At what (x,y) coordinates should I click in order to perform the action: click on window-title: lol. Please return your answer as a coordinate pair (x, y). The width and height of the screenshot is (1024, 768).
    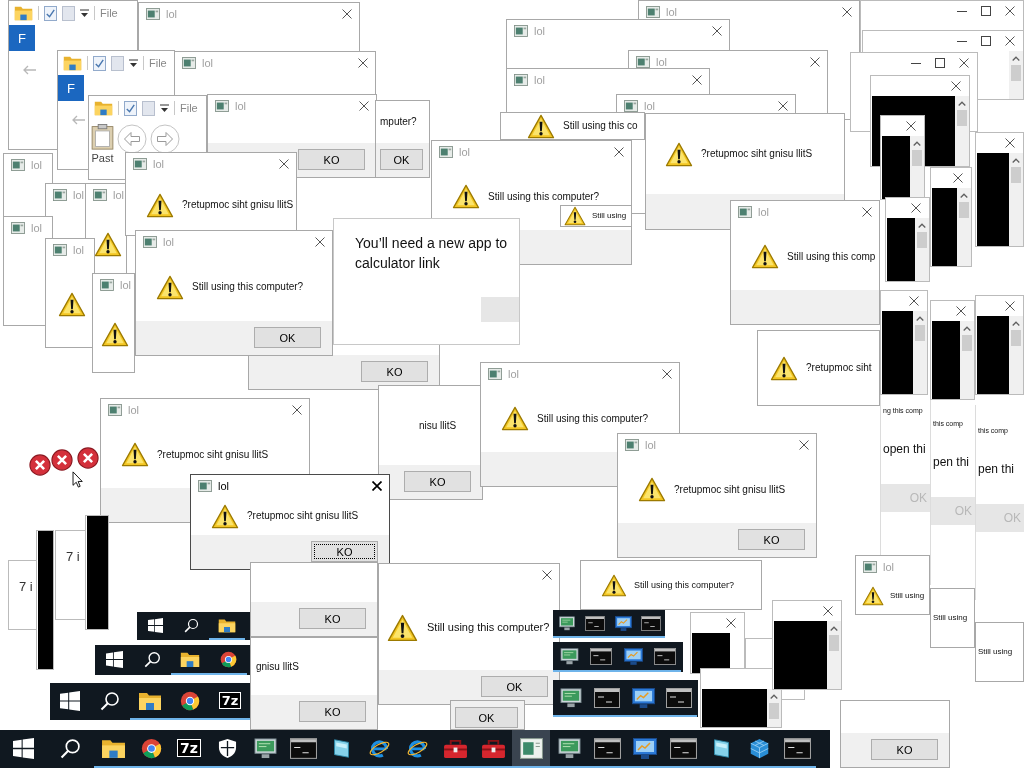
    Looking at the image, I should click on (118, 195).